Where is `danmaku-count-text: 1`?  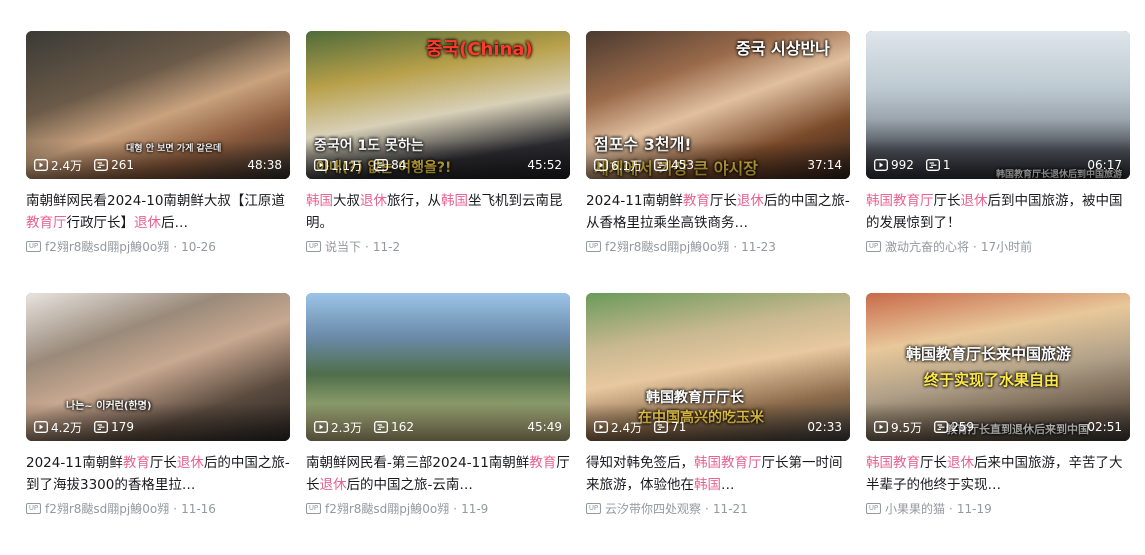
danmaku-count-text: 1 is located at coordinates (946, 165).